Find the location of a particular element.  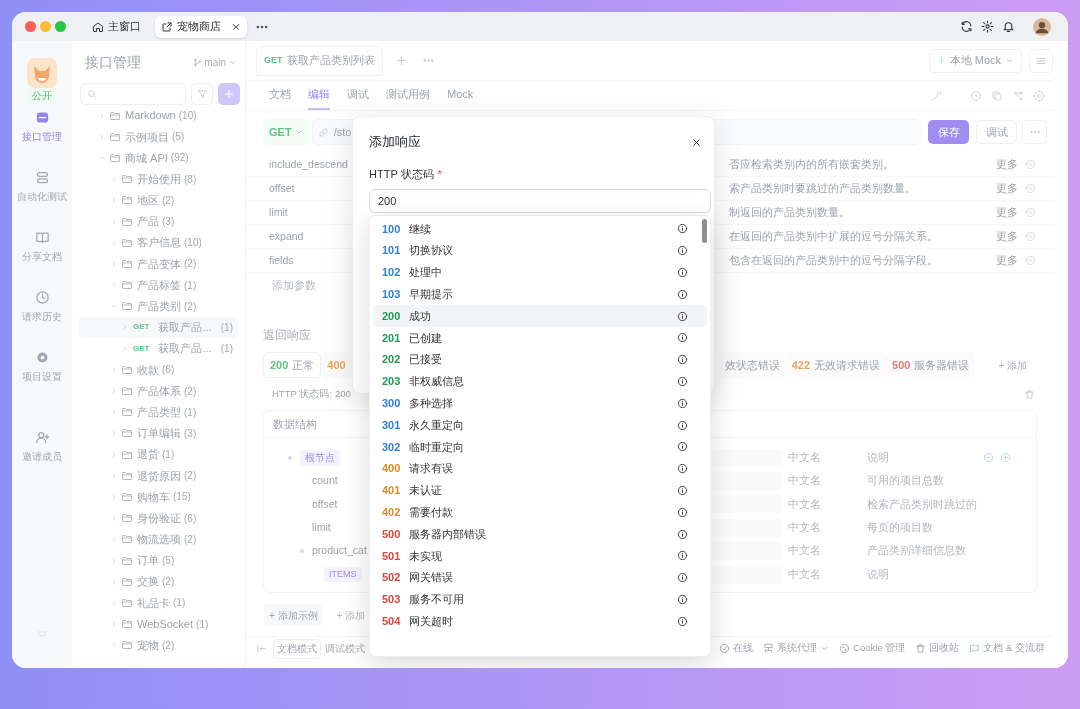

tree-item-label: 产品类型 is located at coordinates (159, 412).